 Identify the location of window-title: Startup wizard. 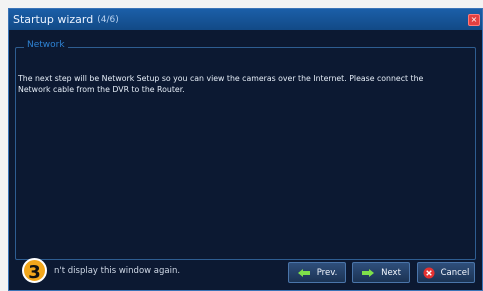
(53, 19).